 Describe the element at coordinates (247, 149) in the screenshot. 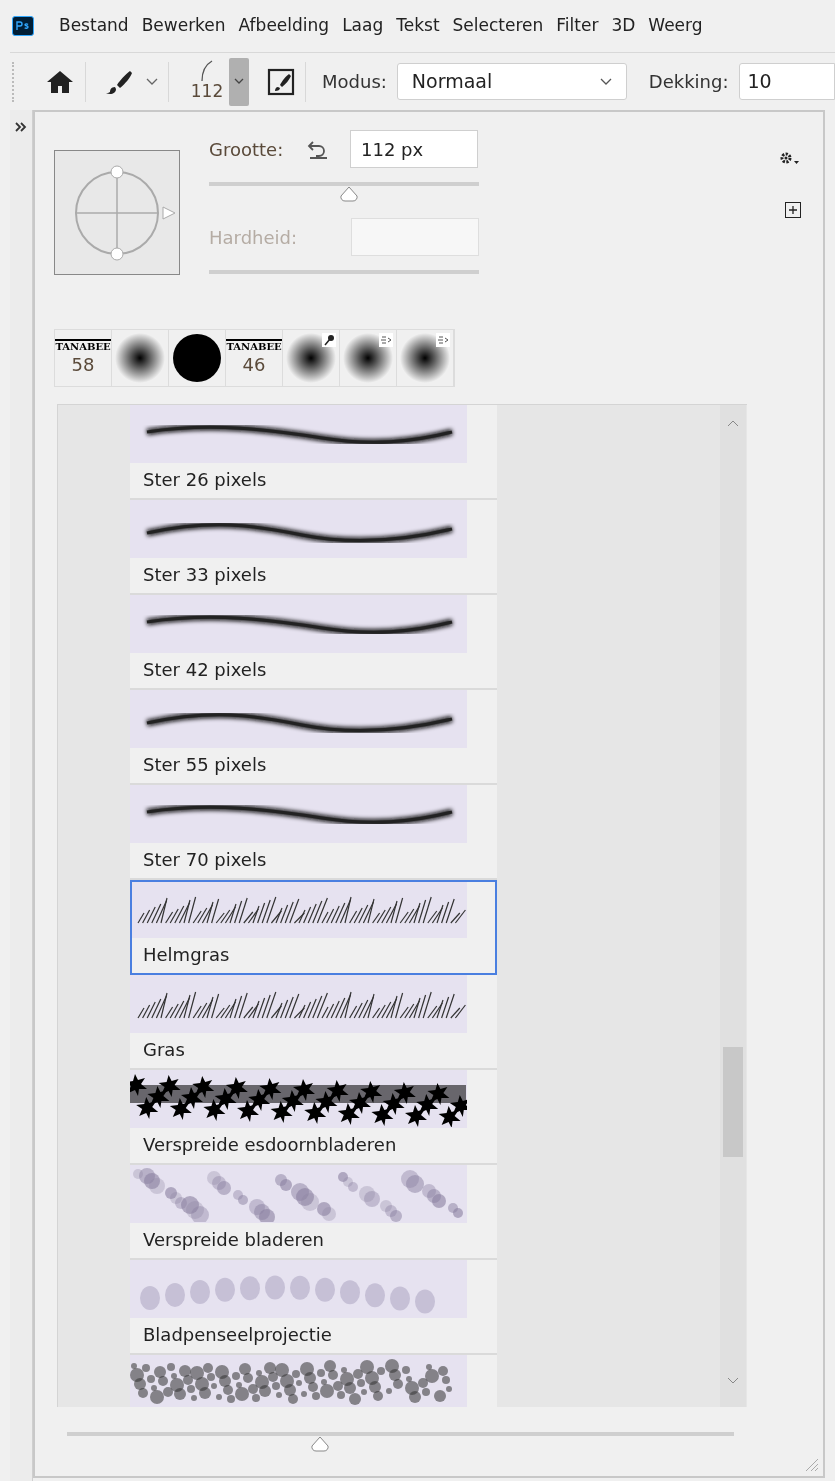

I see `size-label: Grootte:` at that location.